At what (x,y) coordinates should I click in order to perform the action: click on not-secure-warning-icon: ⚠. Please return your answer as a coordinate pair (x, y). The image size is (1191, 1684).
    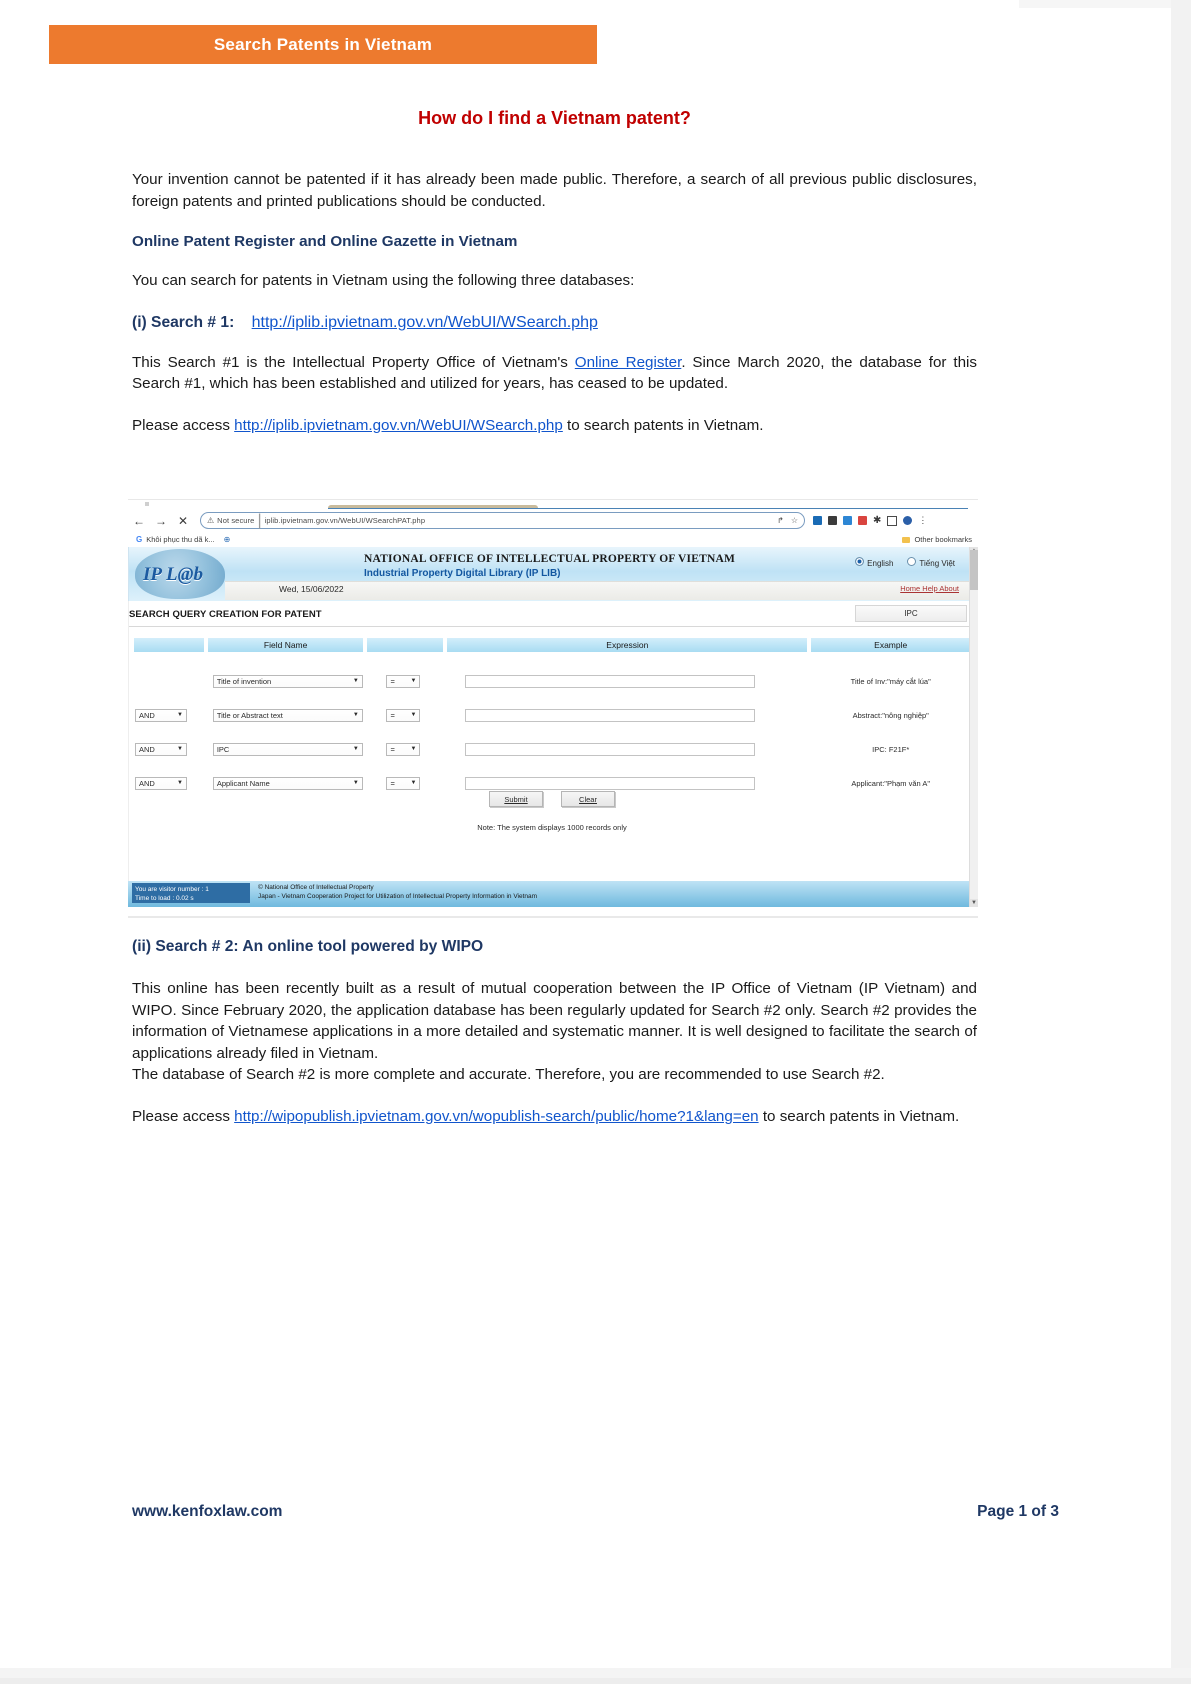
    Looking at the image, I should click on (211, 520).